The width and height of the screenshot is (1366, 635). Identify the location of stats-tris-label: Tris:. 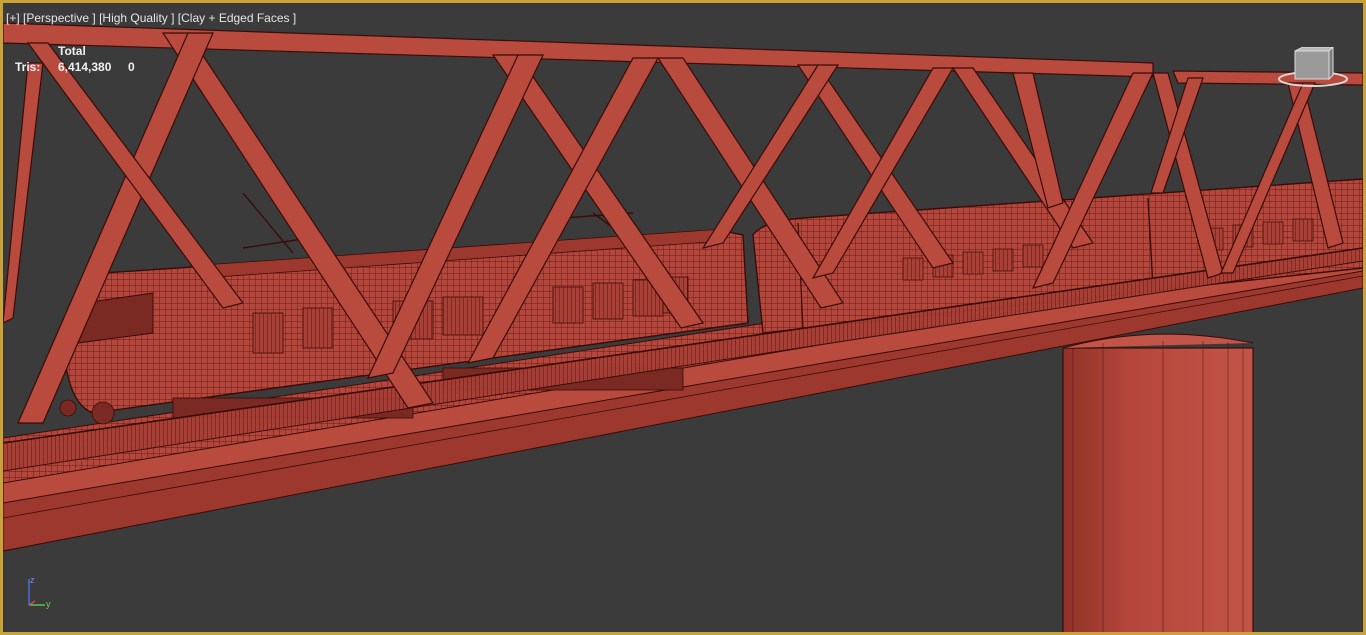
(28, 67).